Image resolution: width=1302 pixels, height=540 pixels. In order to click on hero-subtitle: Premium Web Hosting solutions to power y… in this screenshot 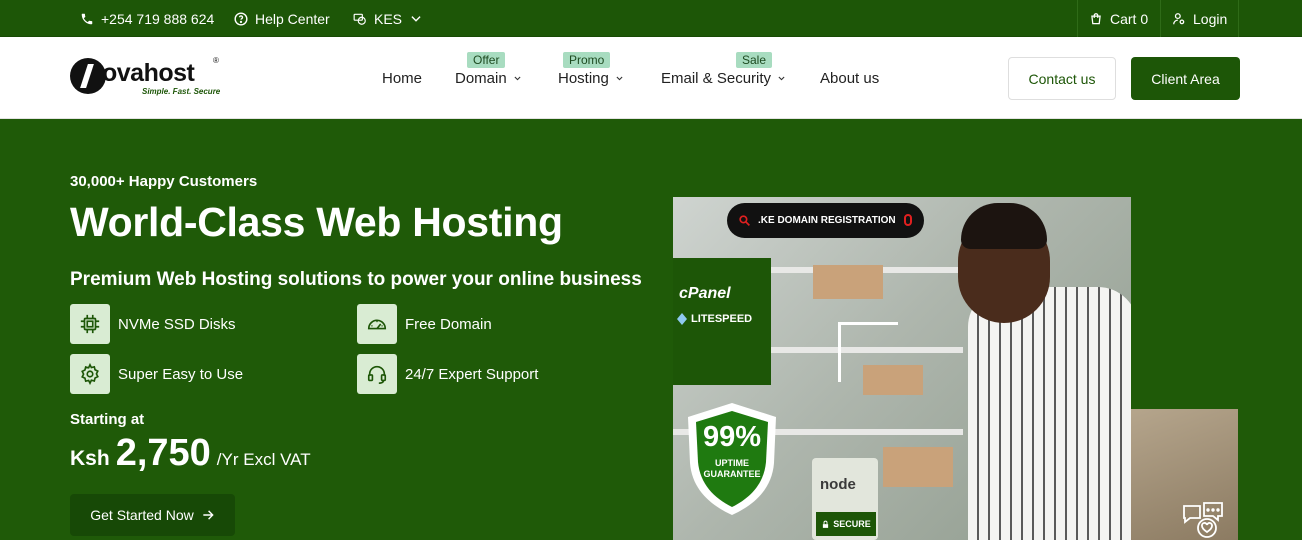, I will do `click(356, 279)`.